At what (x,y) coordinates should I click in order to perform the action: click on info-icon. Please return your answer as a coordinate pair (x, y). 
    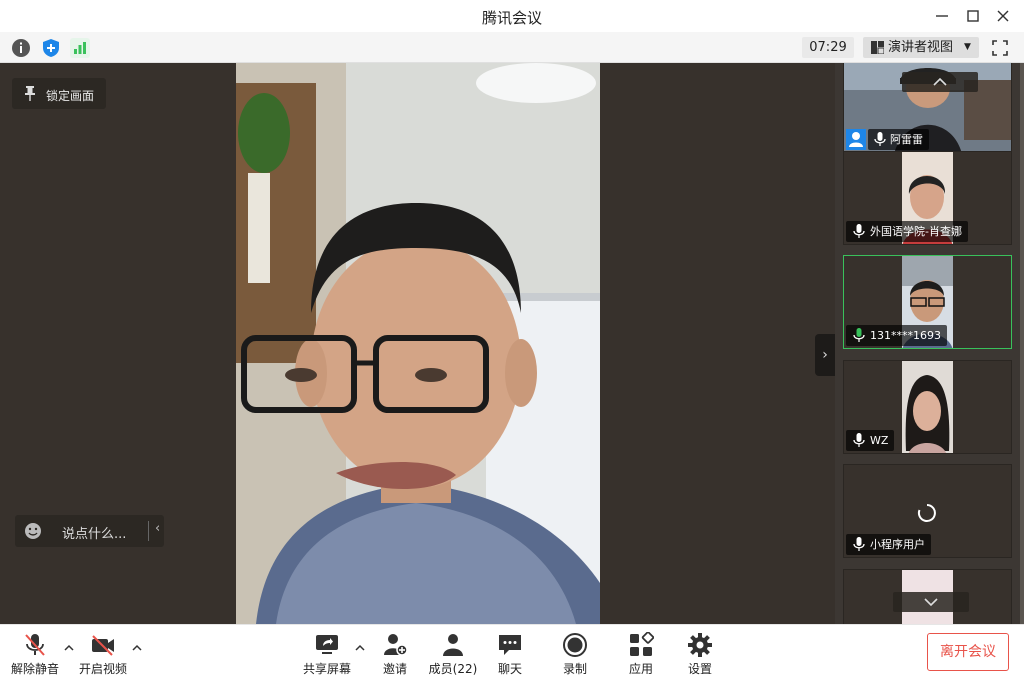
    Looking at the image, I should click on (21, 48).